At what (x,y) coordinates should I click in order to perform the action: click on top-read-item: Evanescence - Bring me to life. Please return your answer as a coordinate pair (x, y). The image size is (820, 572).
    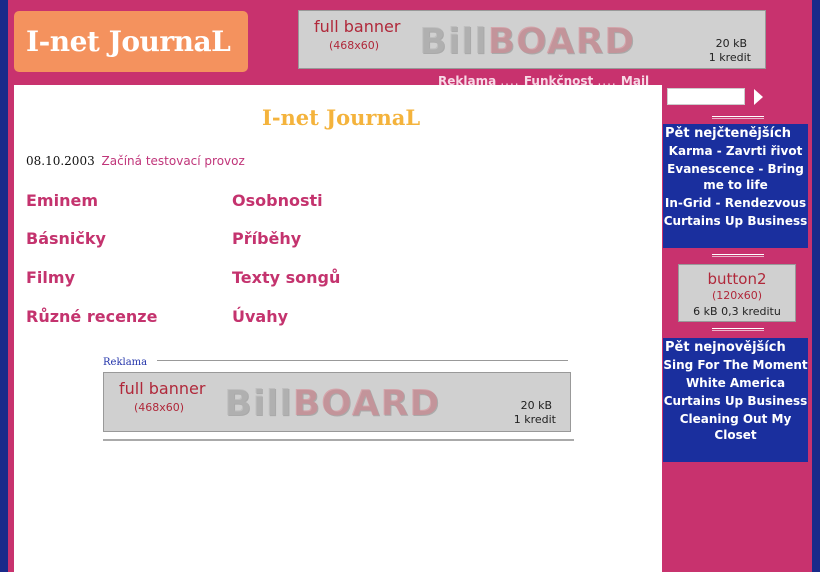
    Looking at the image, I should click on (735, 177).